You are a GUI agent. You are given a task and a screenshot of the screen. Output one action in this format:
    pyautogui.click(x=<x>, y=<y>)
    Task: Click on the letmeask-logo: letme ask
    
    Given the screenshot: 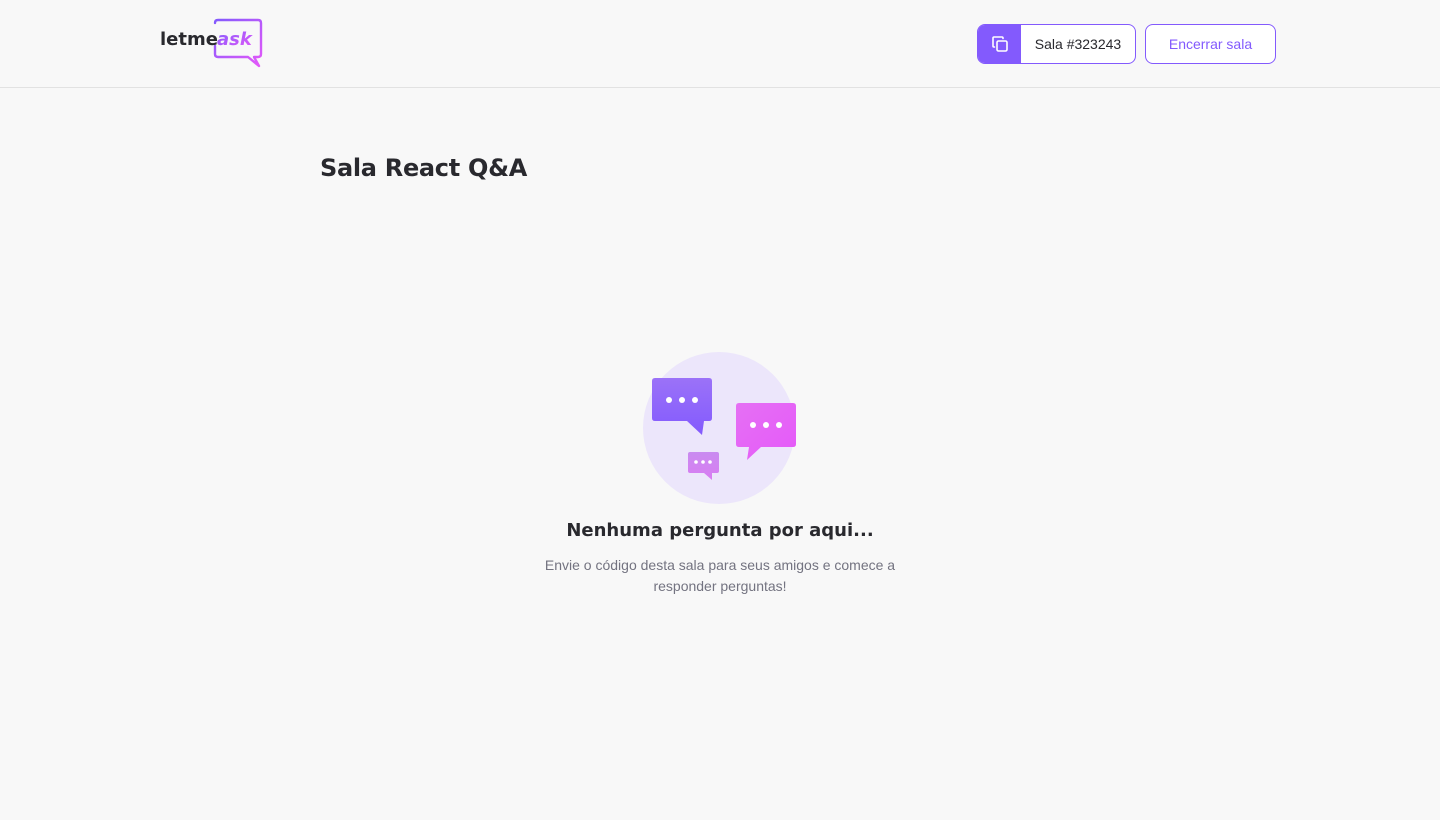 What is the action you would take?
    pyautogui.click(x=212, y=43)
    